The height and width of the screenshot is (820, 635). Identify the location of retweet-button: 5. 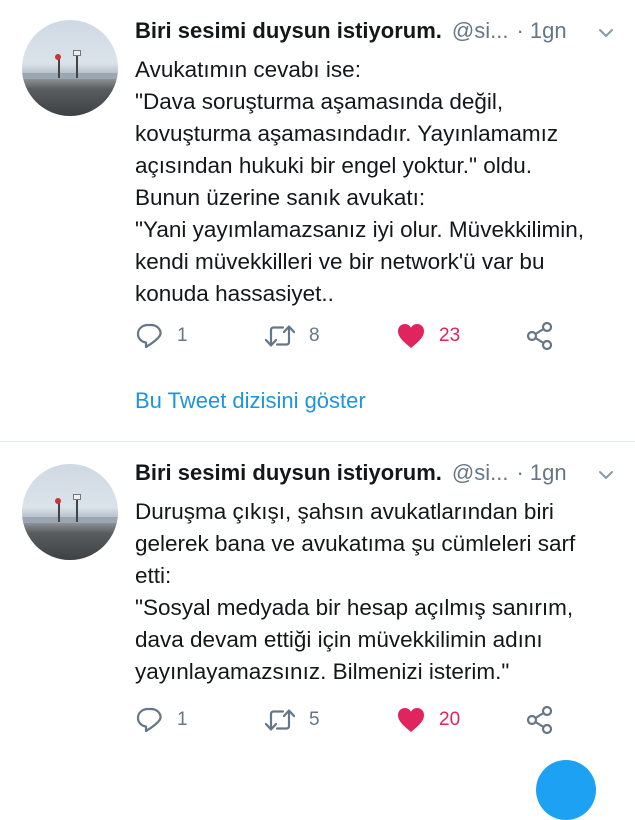
(291, 720).